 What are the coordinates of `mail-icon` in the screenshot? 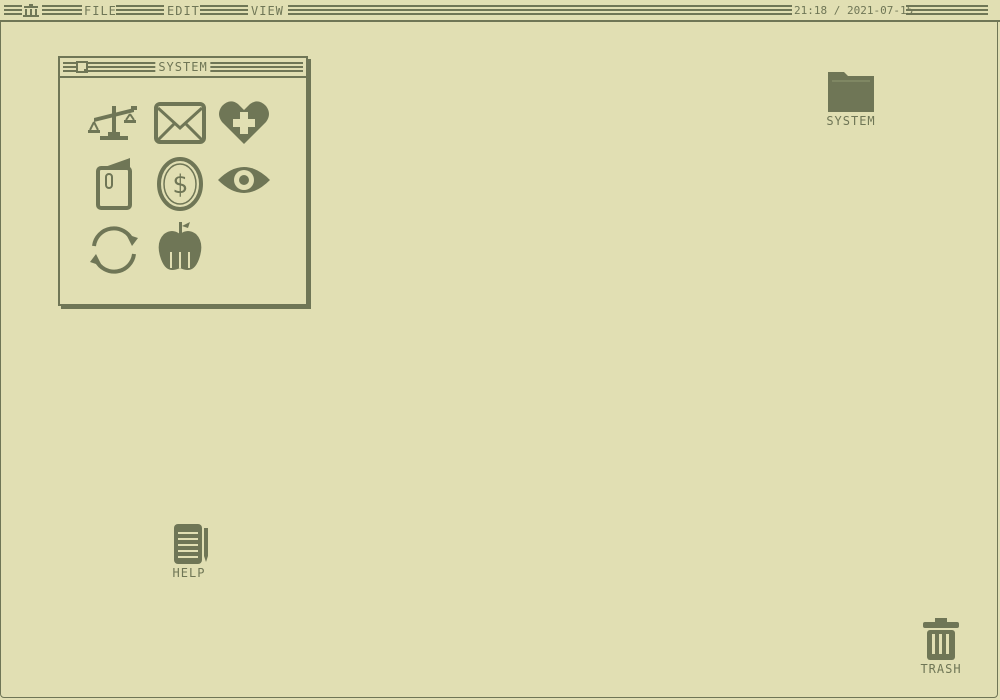 It's located at (180, 124).